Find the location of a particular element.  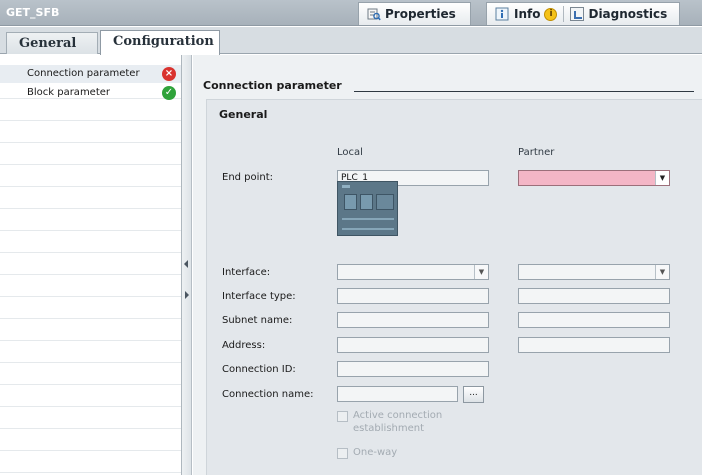

property-tab-bar: General Configuration is located at coordinates (351, 41).